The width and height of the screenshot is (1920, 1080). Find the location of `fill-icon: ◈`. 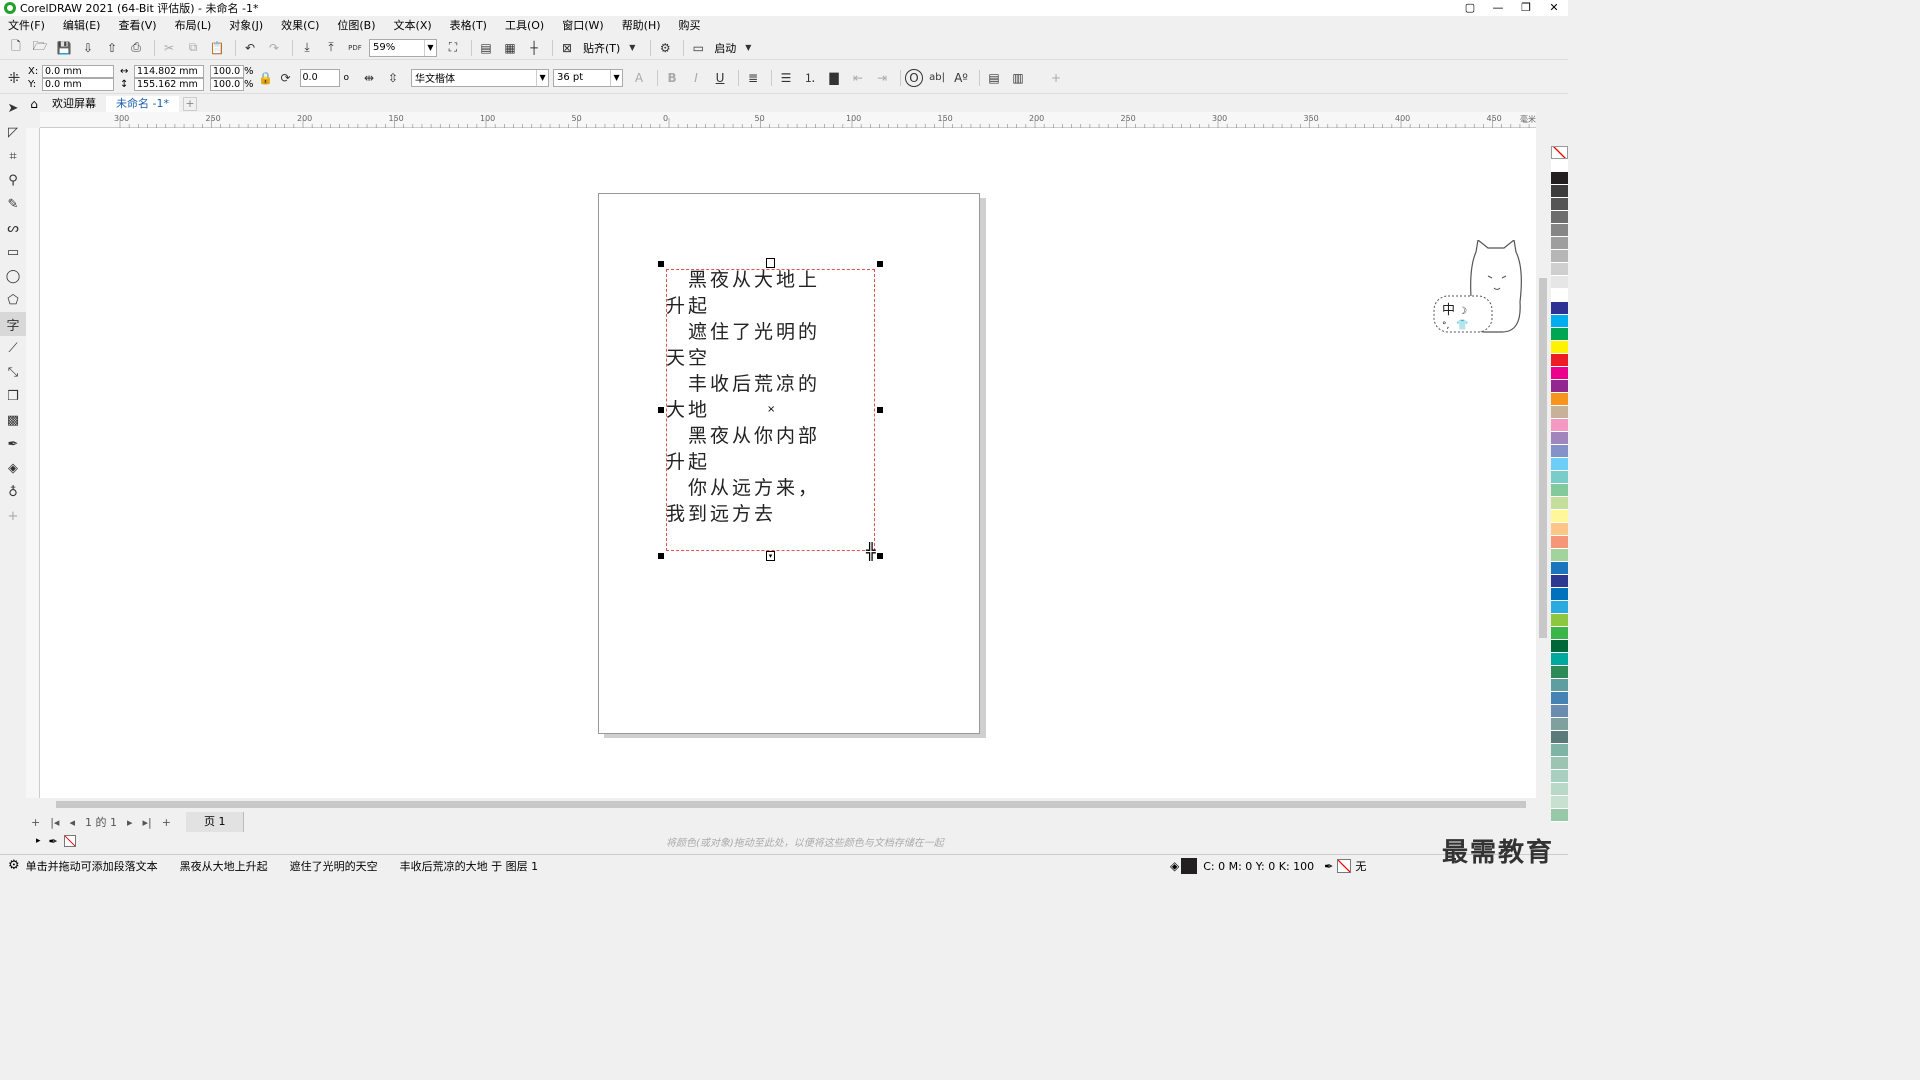

fill-icon: ◈ is located at coordinates (1174, 866).